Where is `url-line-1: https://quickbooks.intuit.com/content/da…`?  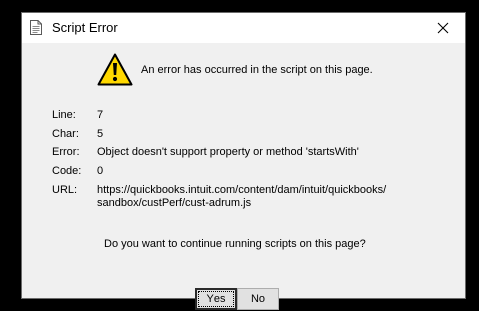 url-line-1: https://quickbooks.intuit.com/content/da… is located at coordinates (242, 190).